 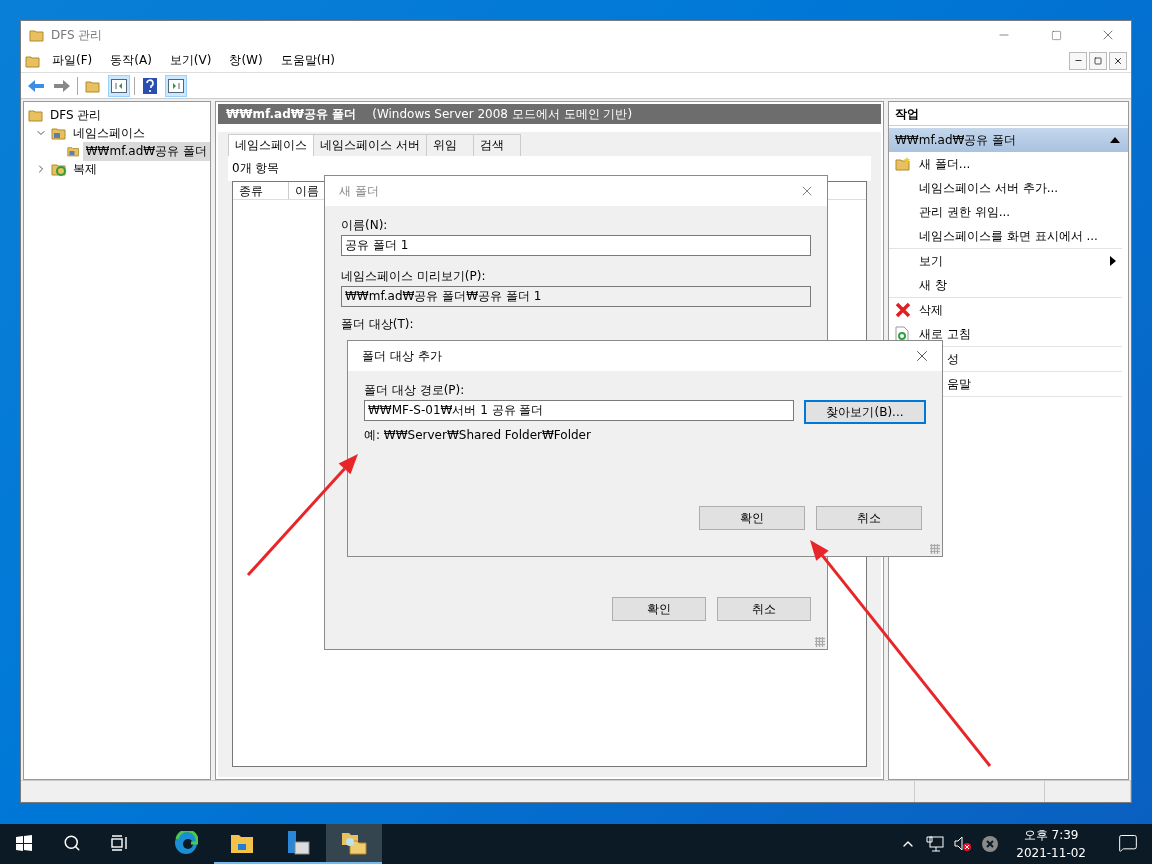 I want to click on close-icon, so click(x=1118, y=60).